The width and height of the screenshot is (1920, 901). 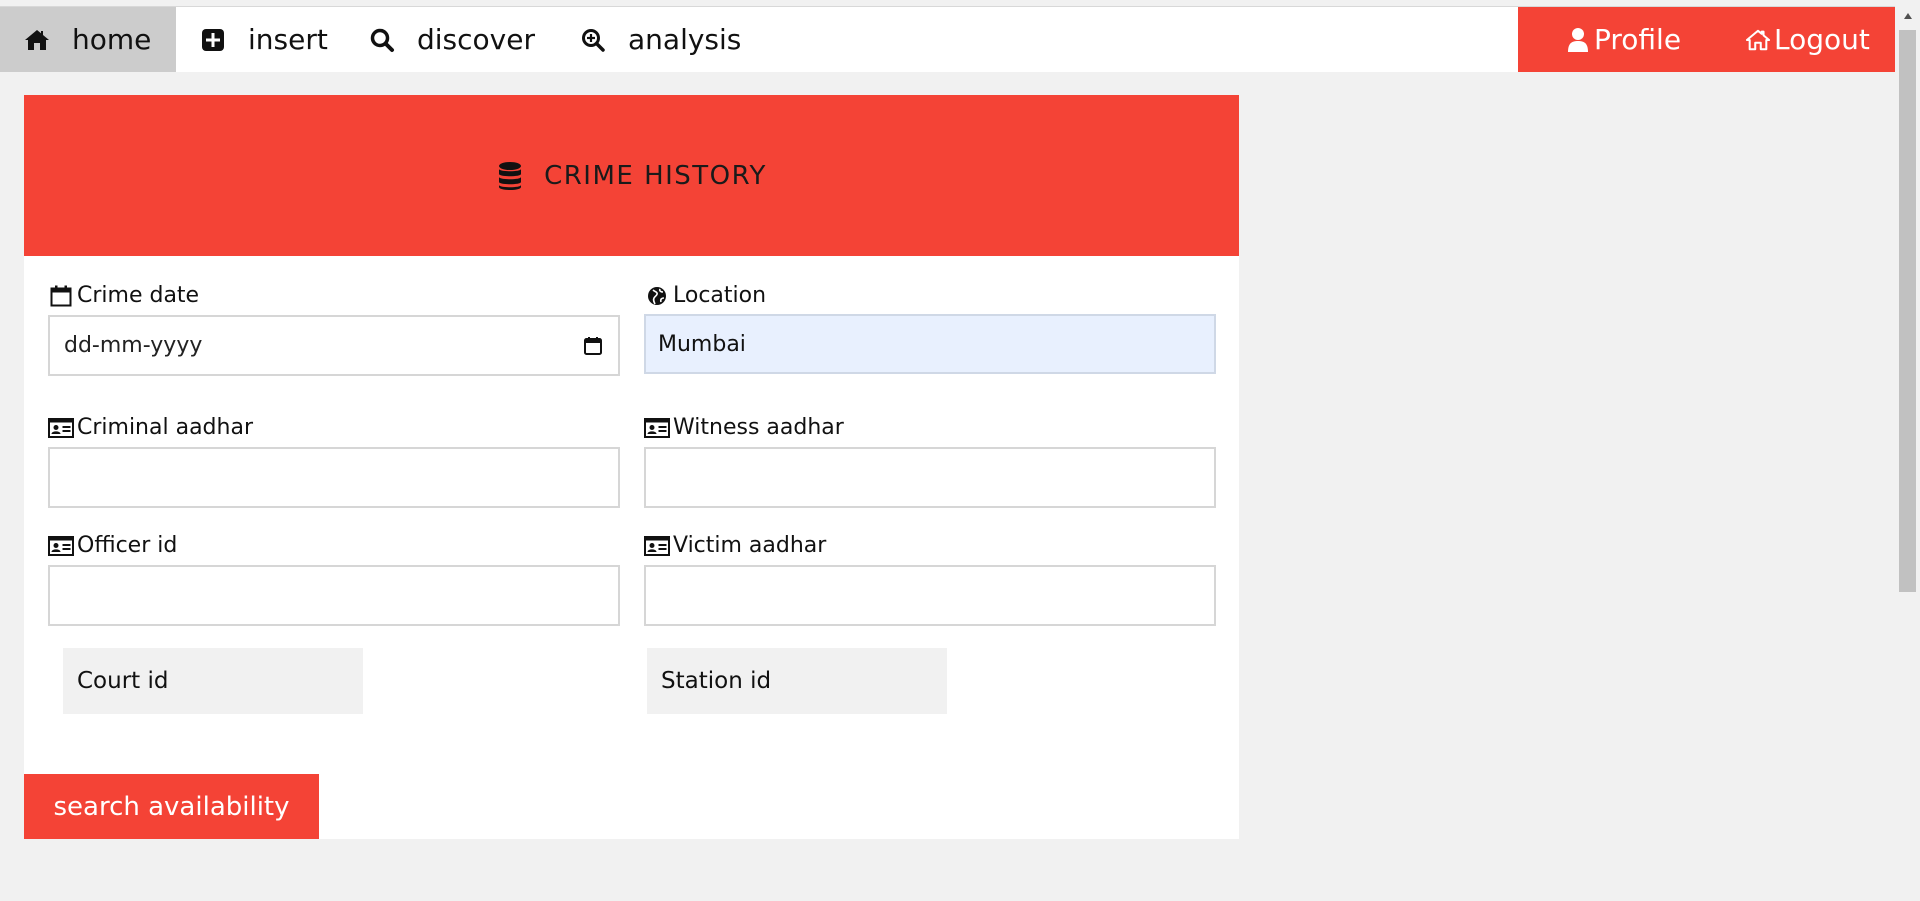 I want to click on card-header: CRIME HISTORY, so click(x=631, y=175).